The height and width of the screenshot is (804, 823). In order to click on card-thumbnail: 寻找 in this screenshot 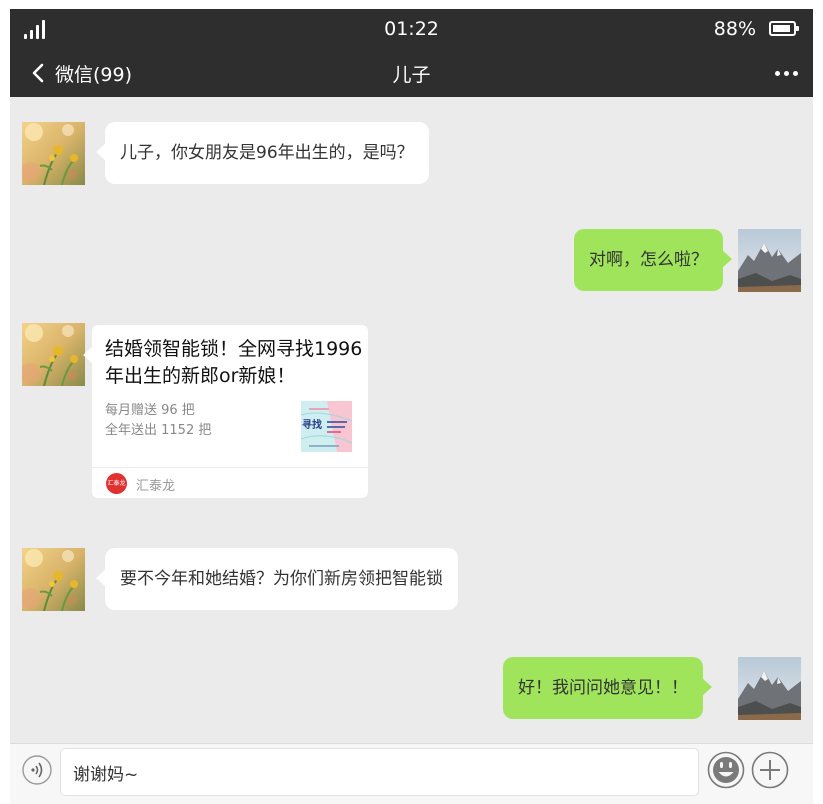, I will do `click(326, 426)`.